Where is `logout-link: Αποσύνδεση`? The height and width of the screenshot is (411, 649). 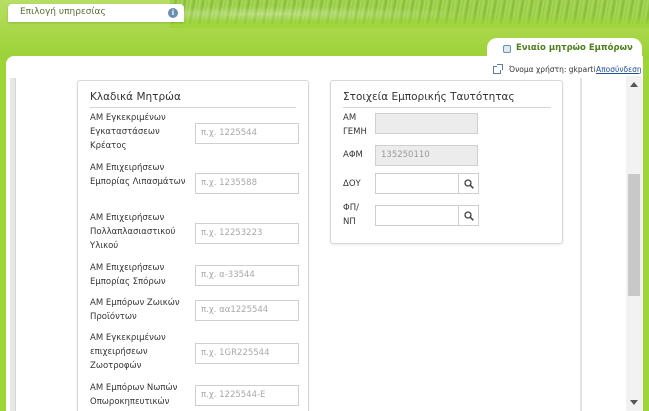
logout-link: Αποσύνδεση is located at coordinates (619, 69).